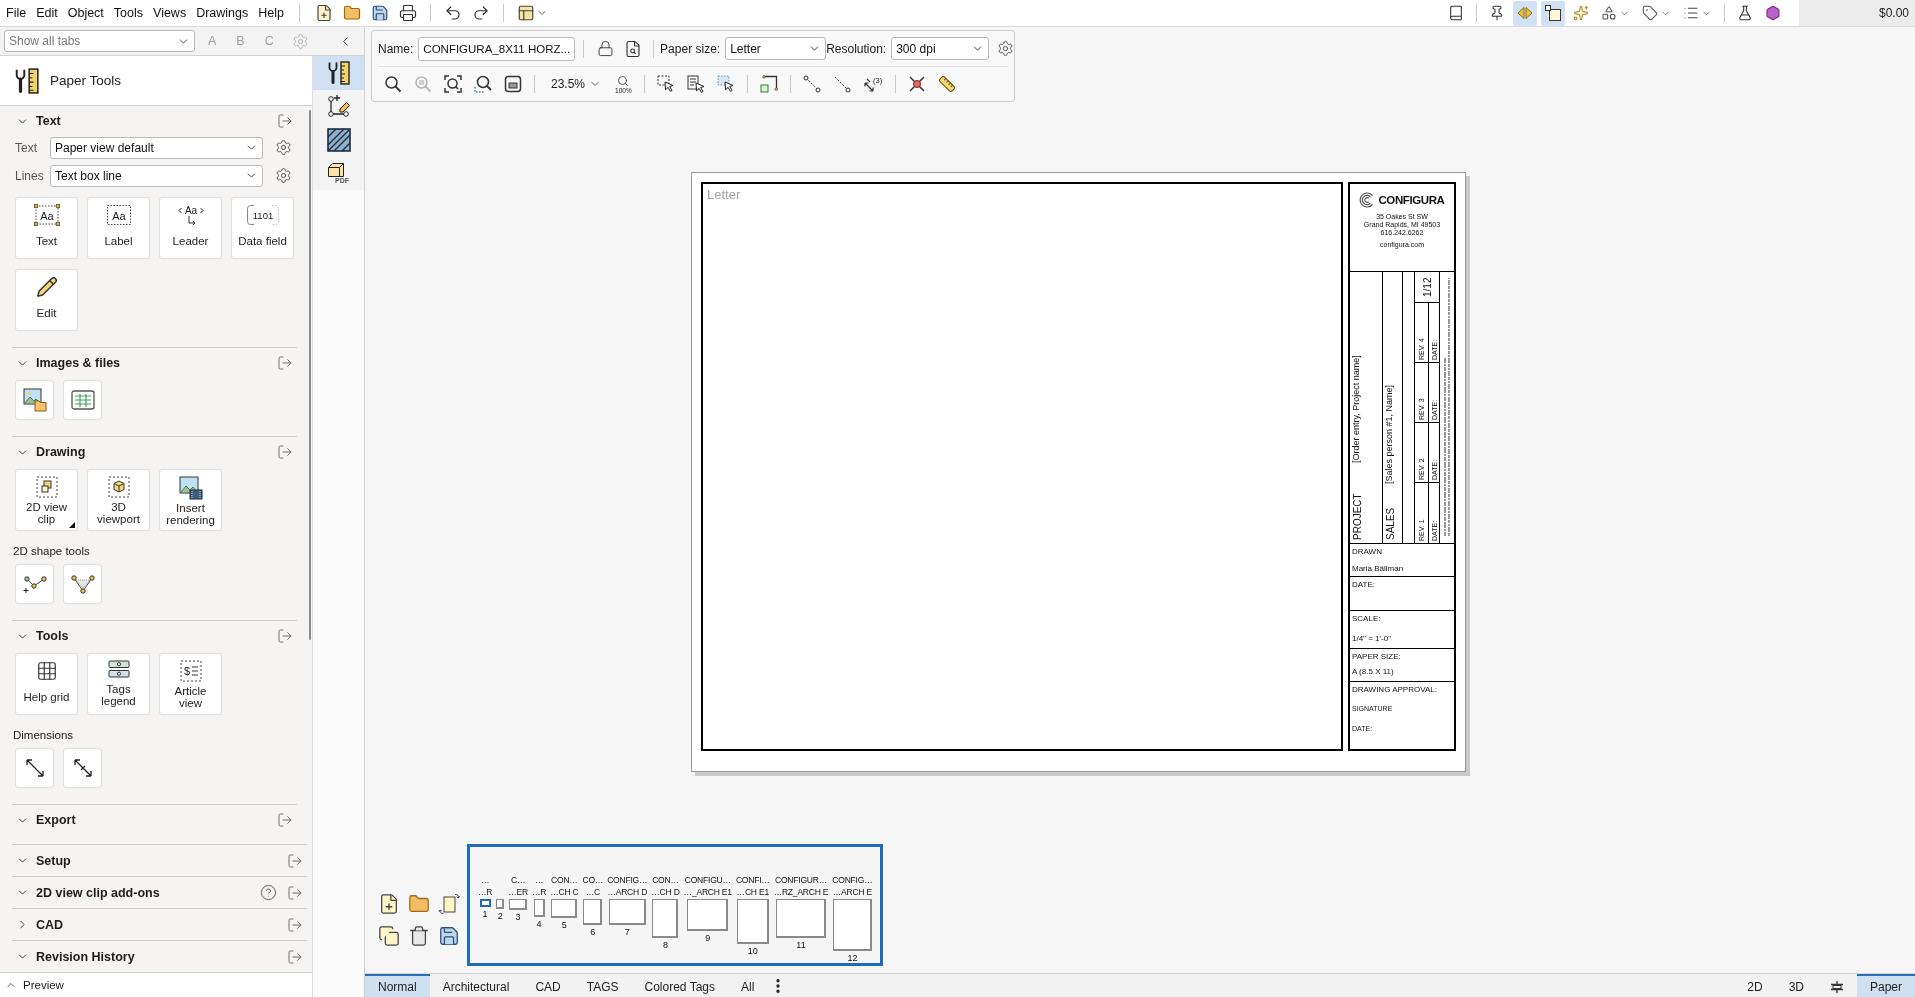 The image size is (1915, 997). What do you see at coordinates (190, 228) in the screenshot?
I see `leader-tool-button: Aa Leader` at bounding box center [190, 228].